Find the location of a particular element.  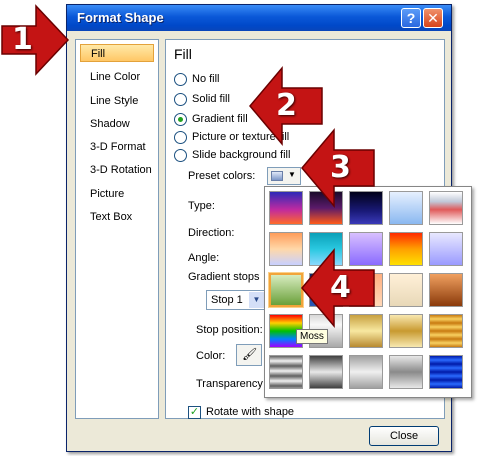

help-button: ? is located at coordinates (411, 18).